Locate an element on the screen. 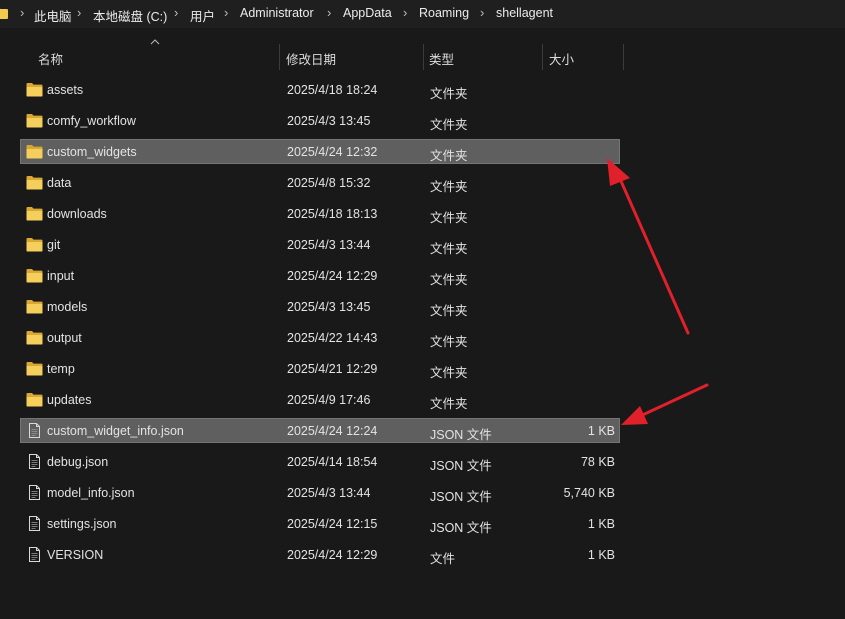  file-name: model_info.json is located at coordinates (91, 493).